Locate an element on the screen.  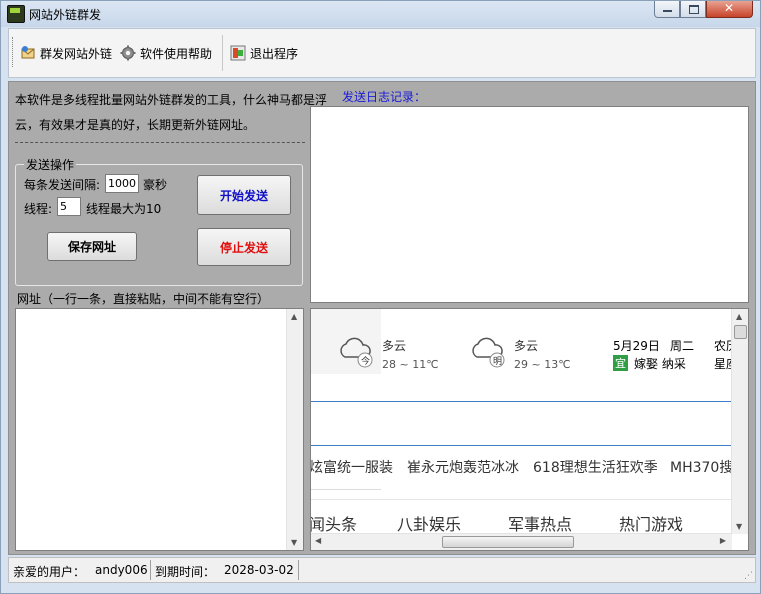
browser-vscrollbar: ▲ ▼ is located at coordinates (739, 421).